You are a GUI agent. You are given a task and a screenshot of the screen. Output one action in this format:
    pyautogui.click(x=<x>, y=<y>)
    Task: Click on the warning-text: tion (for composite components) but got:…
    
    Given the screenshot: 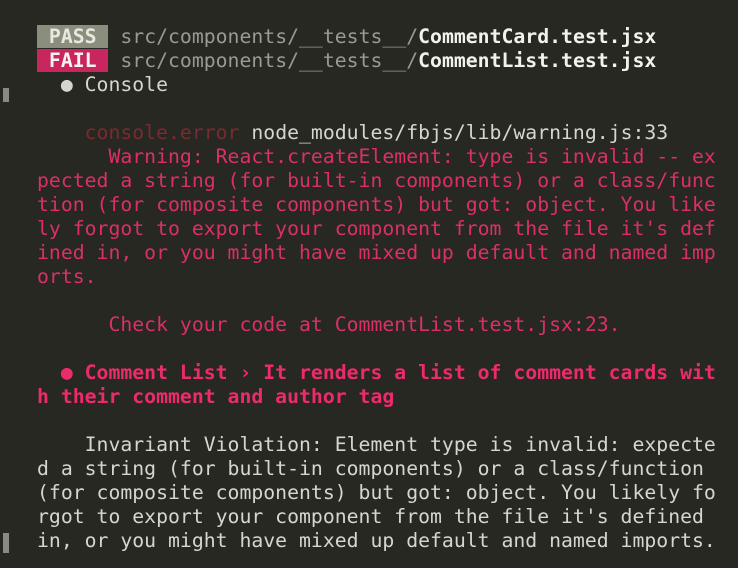 What is the action you would take?
    pyautogui.click(x=376, y=204)
    